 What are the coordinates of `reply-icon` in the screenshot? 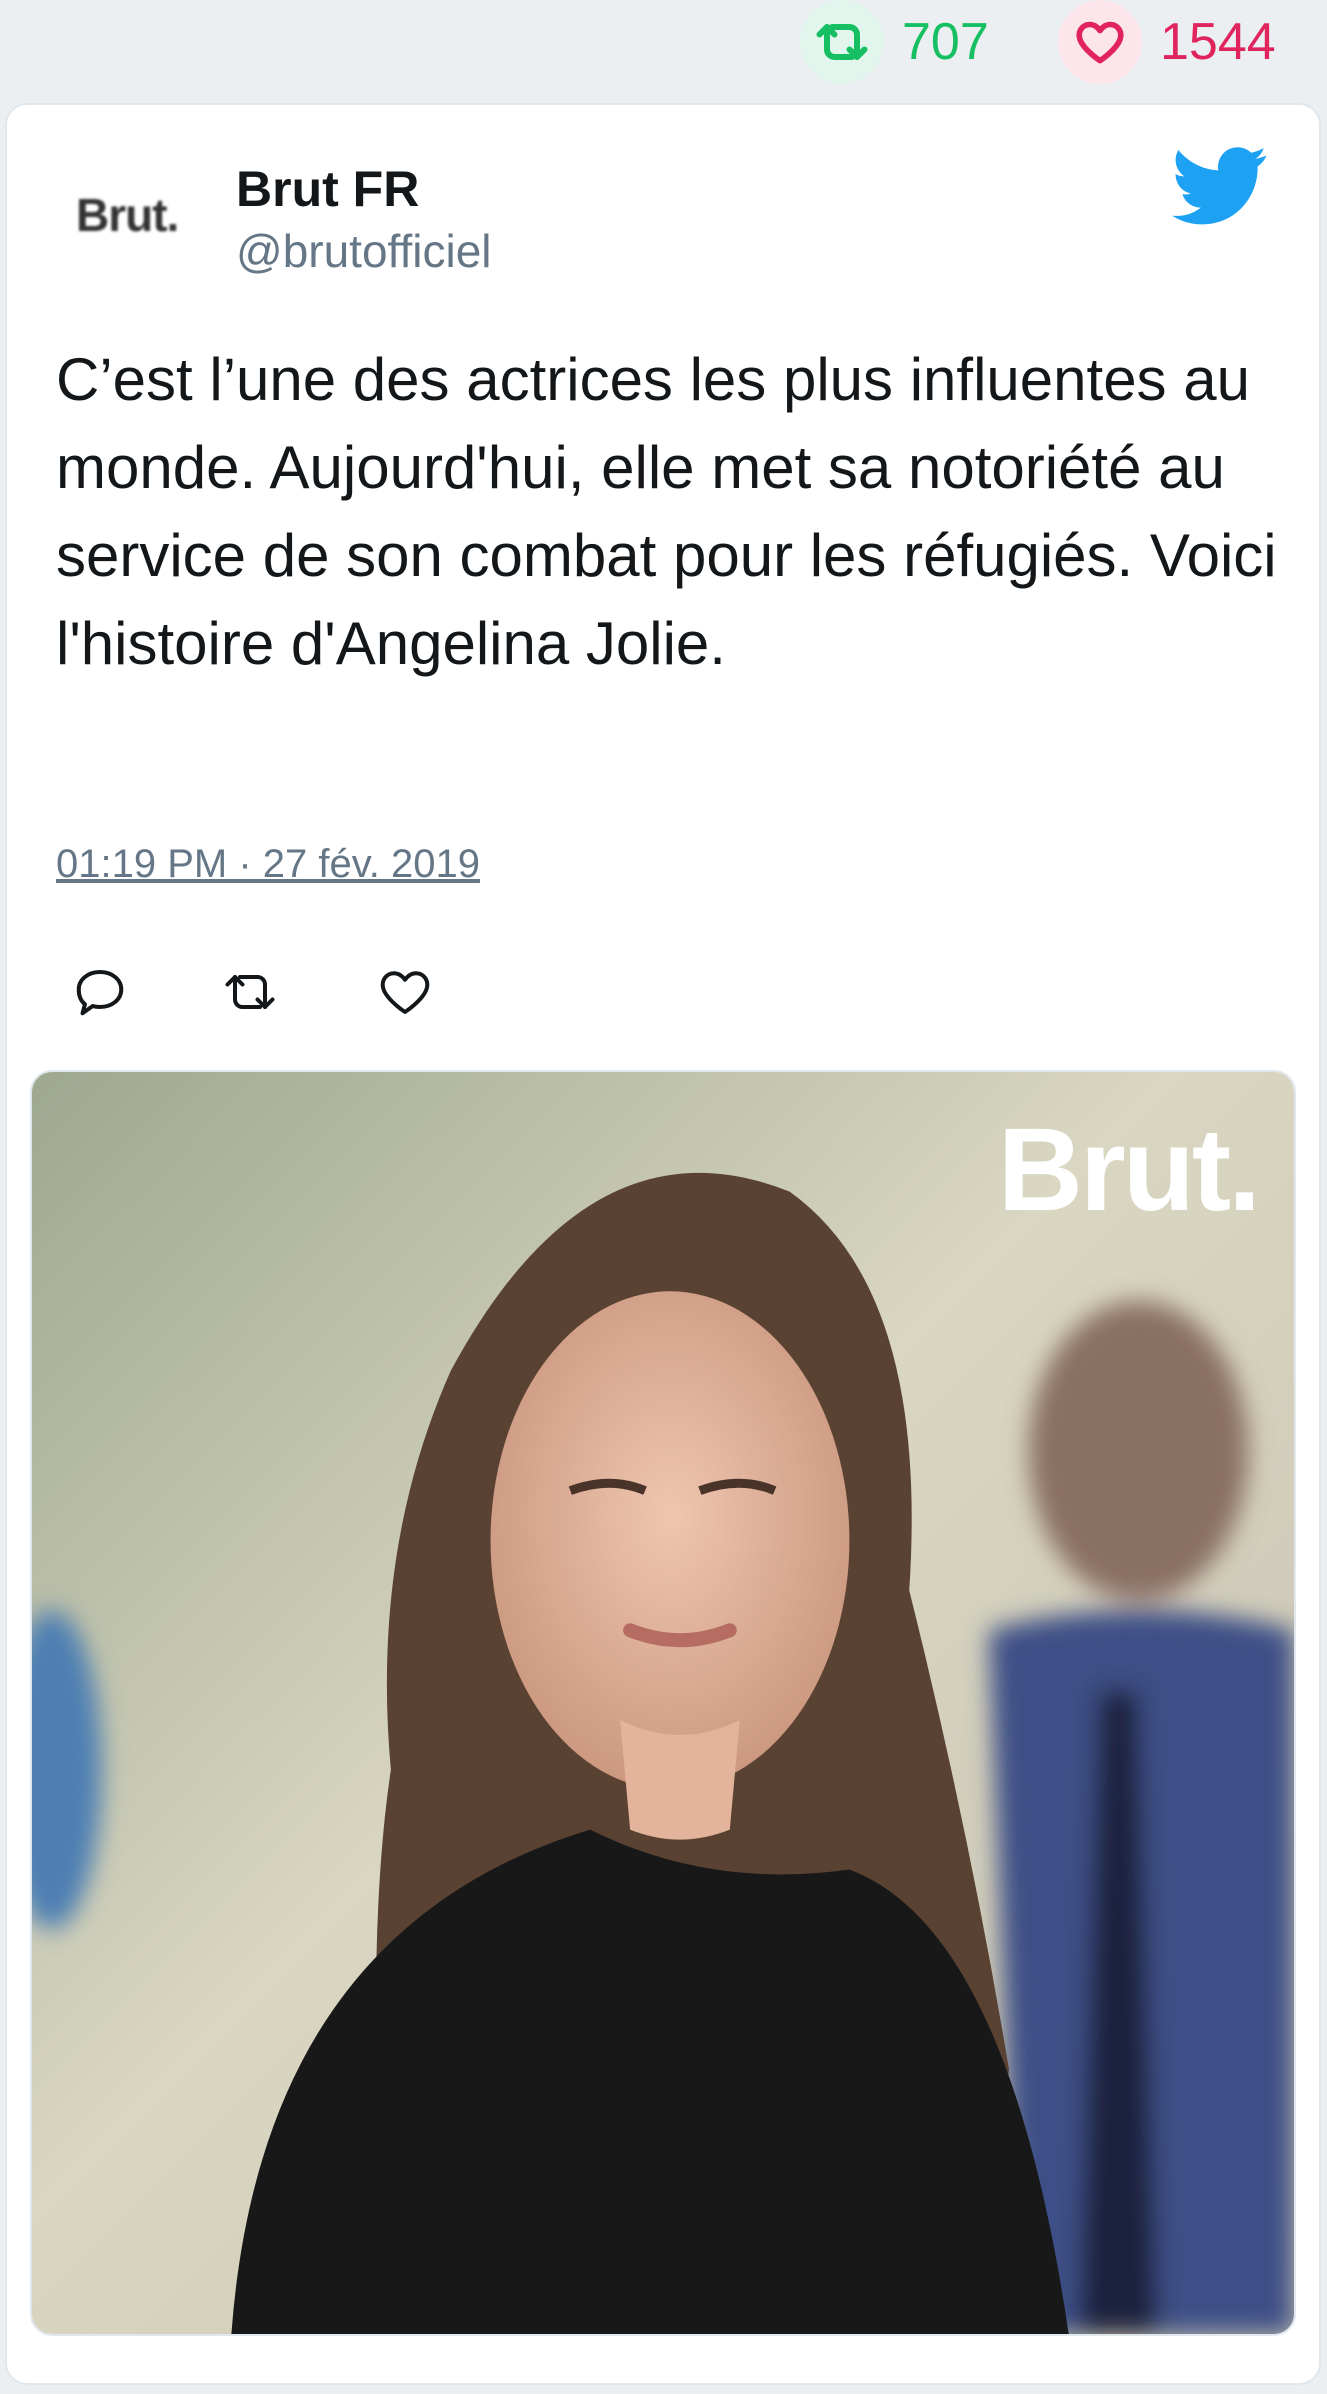 It's located at (100, 992).